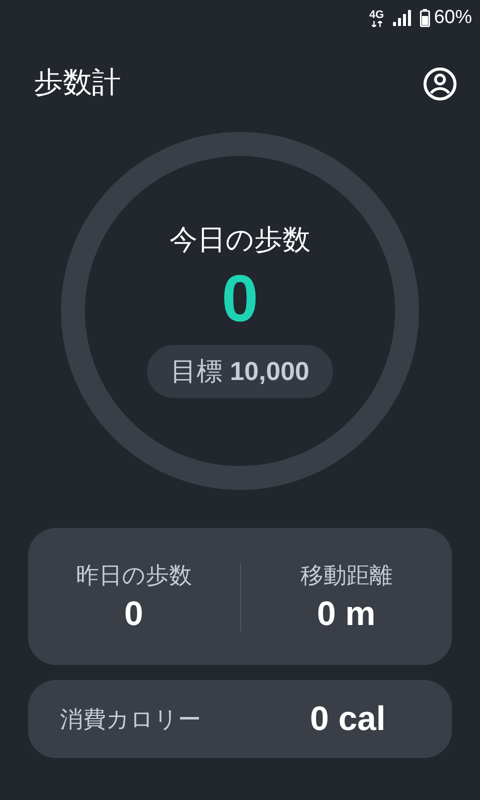 This screenshot has height=800, width=480. What do you see at coordinates (376, 23) in the screenshot?
I see `data-arrows-icon` at bounding box center [376, 23].